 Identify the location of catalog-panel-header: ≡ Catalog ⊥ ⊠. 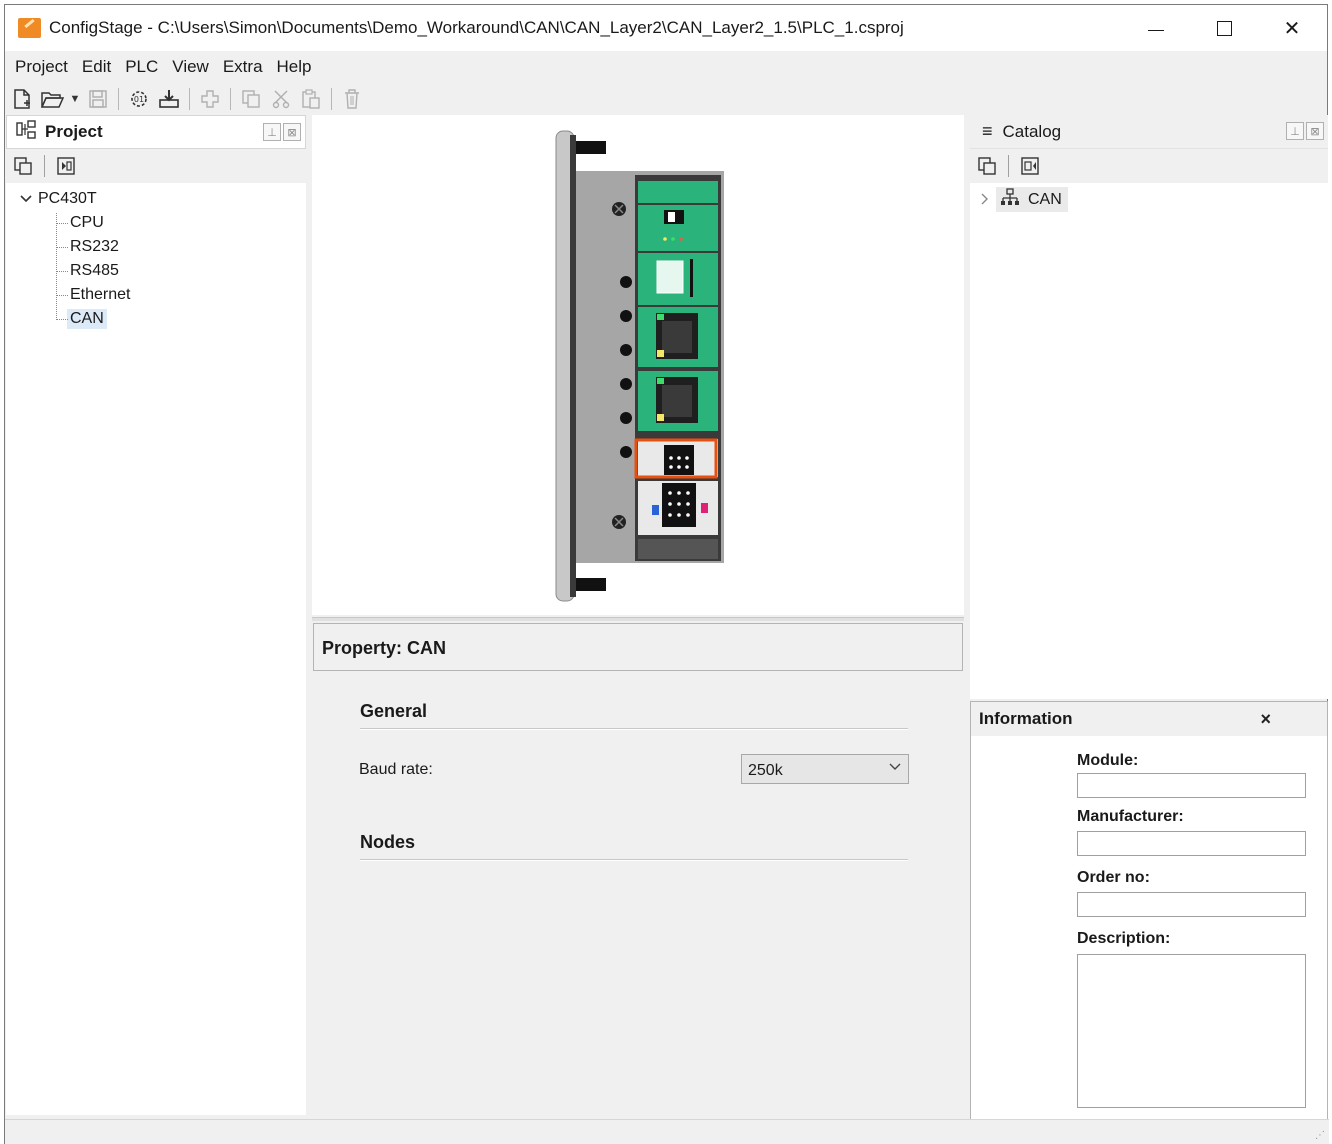
(1149, 132).